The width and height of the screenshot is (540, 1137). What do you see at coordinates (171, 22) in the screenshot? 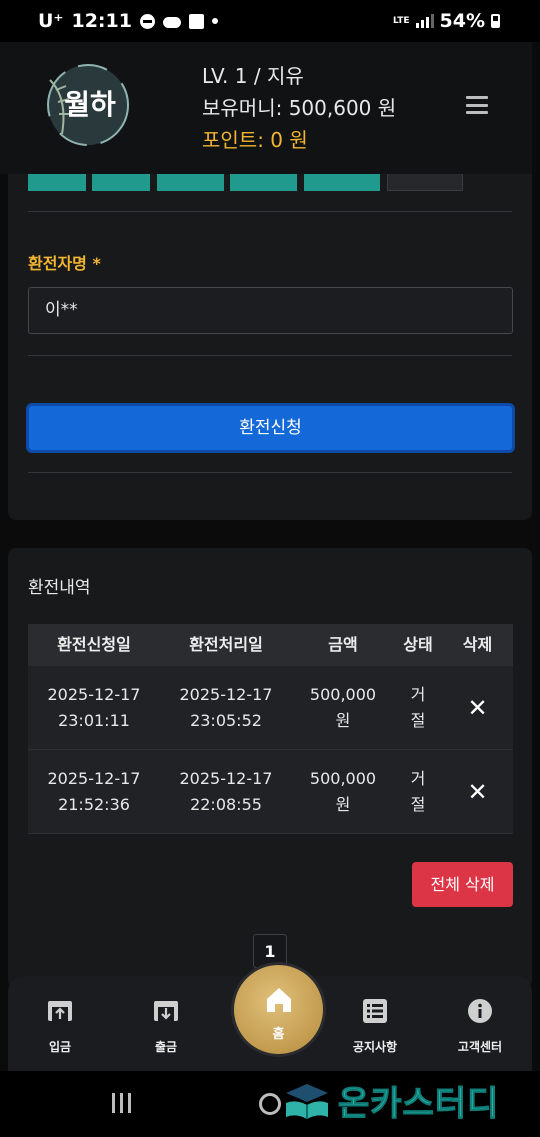
I see `cloud-icon` at bounding box center [171, 22].